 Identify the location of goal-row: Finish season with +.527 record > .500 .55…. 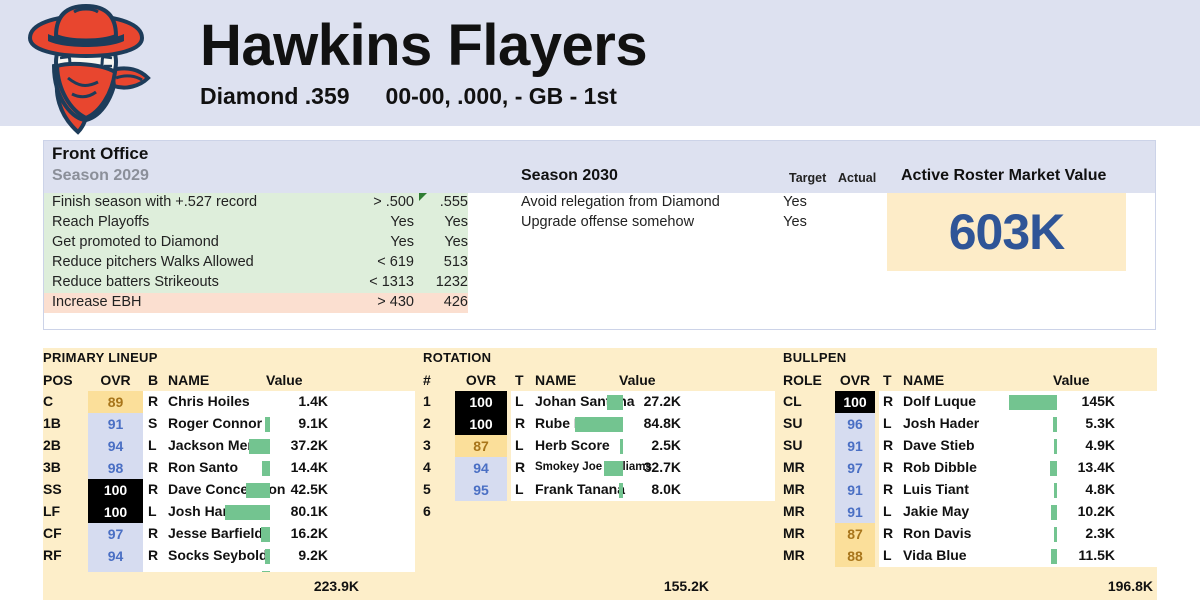
(256, 203).